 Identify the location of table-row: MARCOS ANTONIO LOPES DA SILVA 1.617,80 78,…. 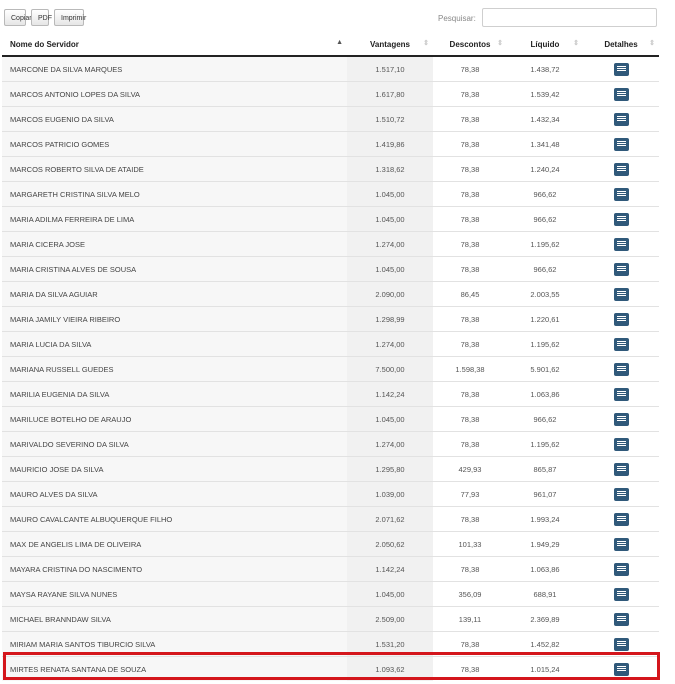
(330, 94).